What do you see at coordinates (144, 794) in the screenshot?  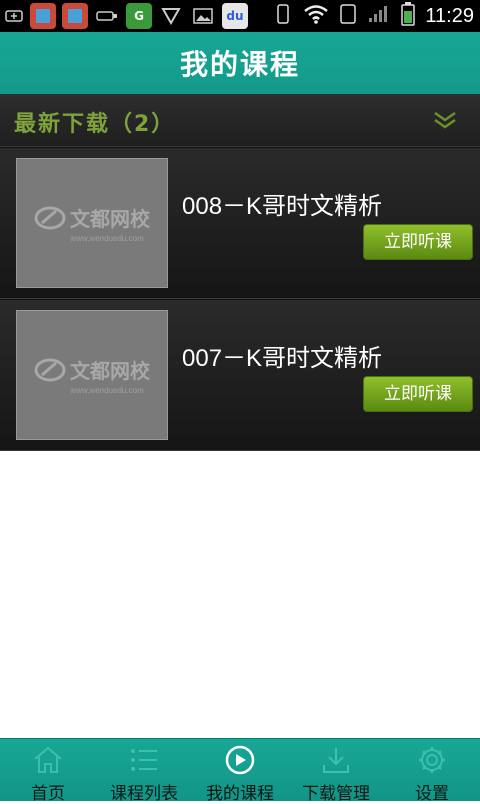 I see `nav-label: 课程列表` at bounding box center [144, 794].